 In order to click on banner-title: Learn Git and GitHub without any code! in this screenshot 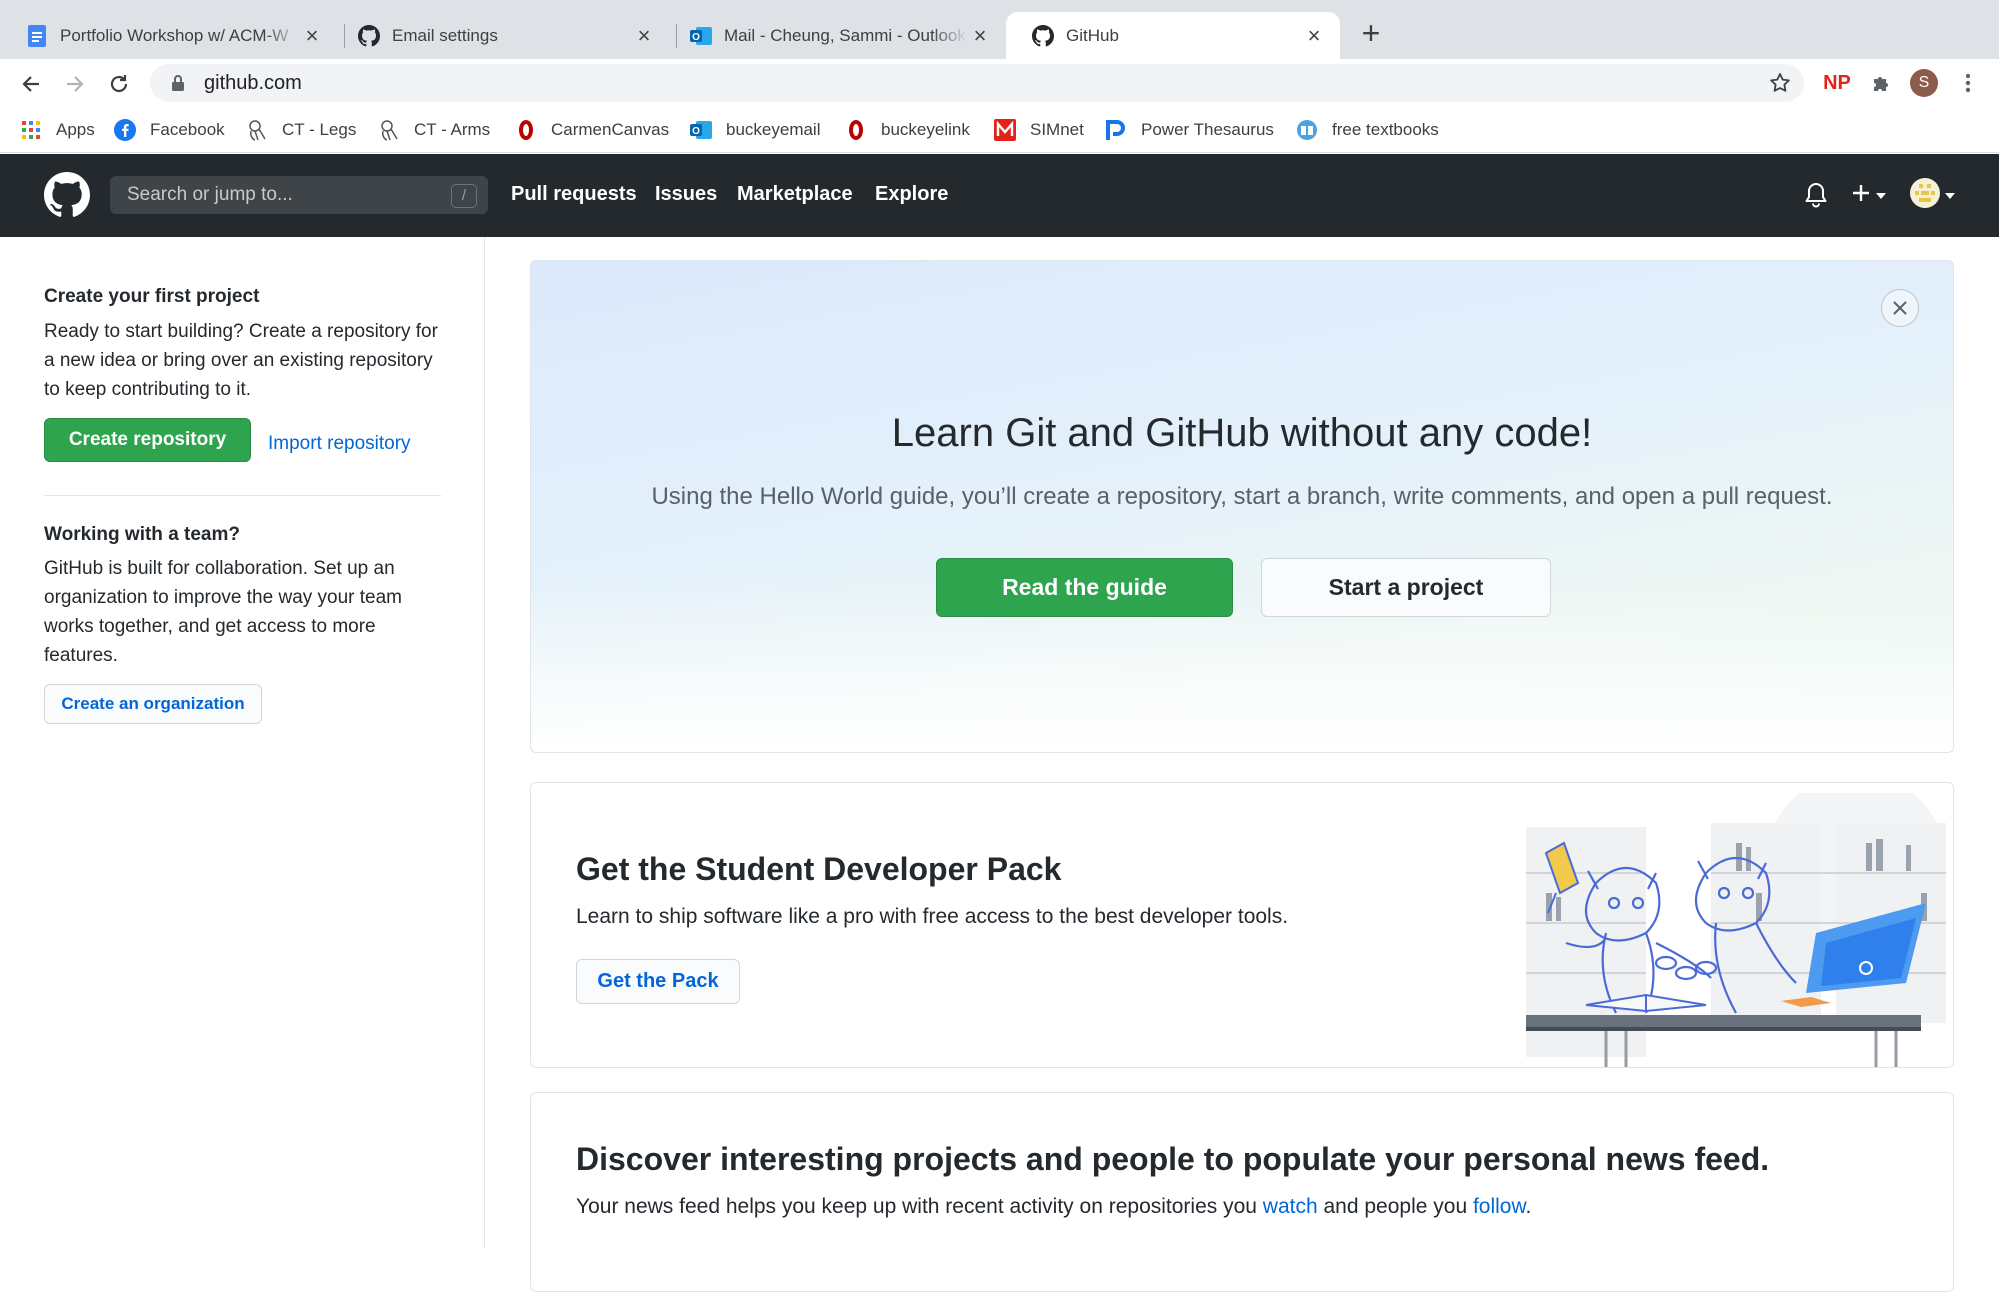, I will do `click(1242, 433)`.